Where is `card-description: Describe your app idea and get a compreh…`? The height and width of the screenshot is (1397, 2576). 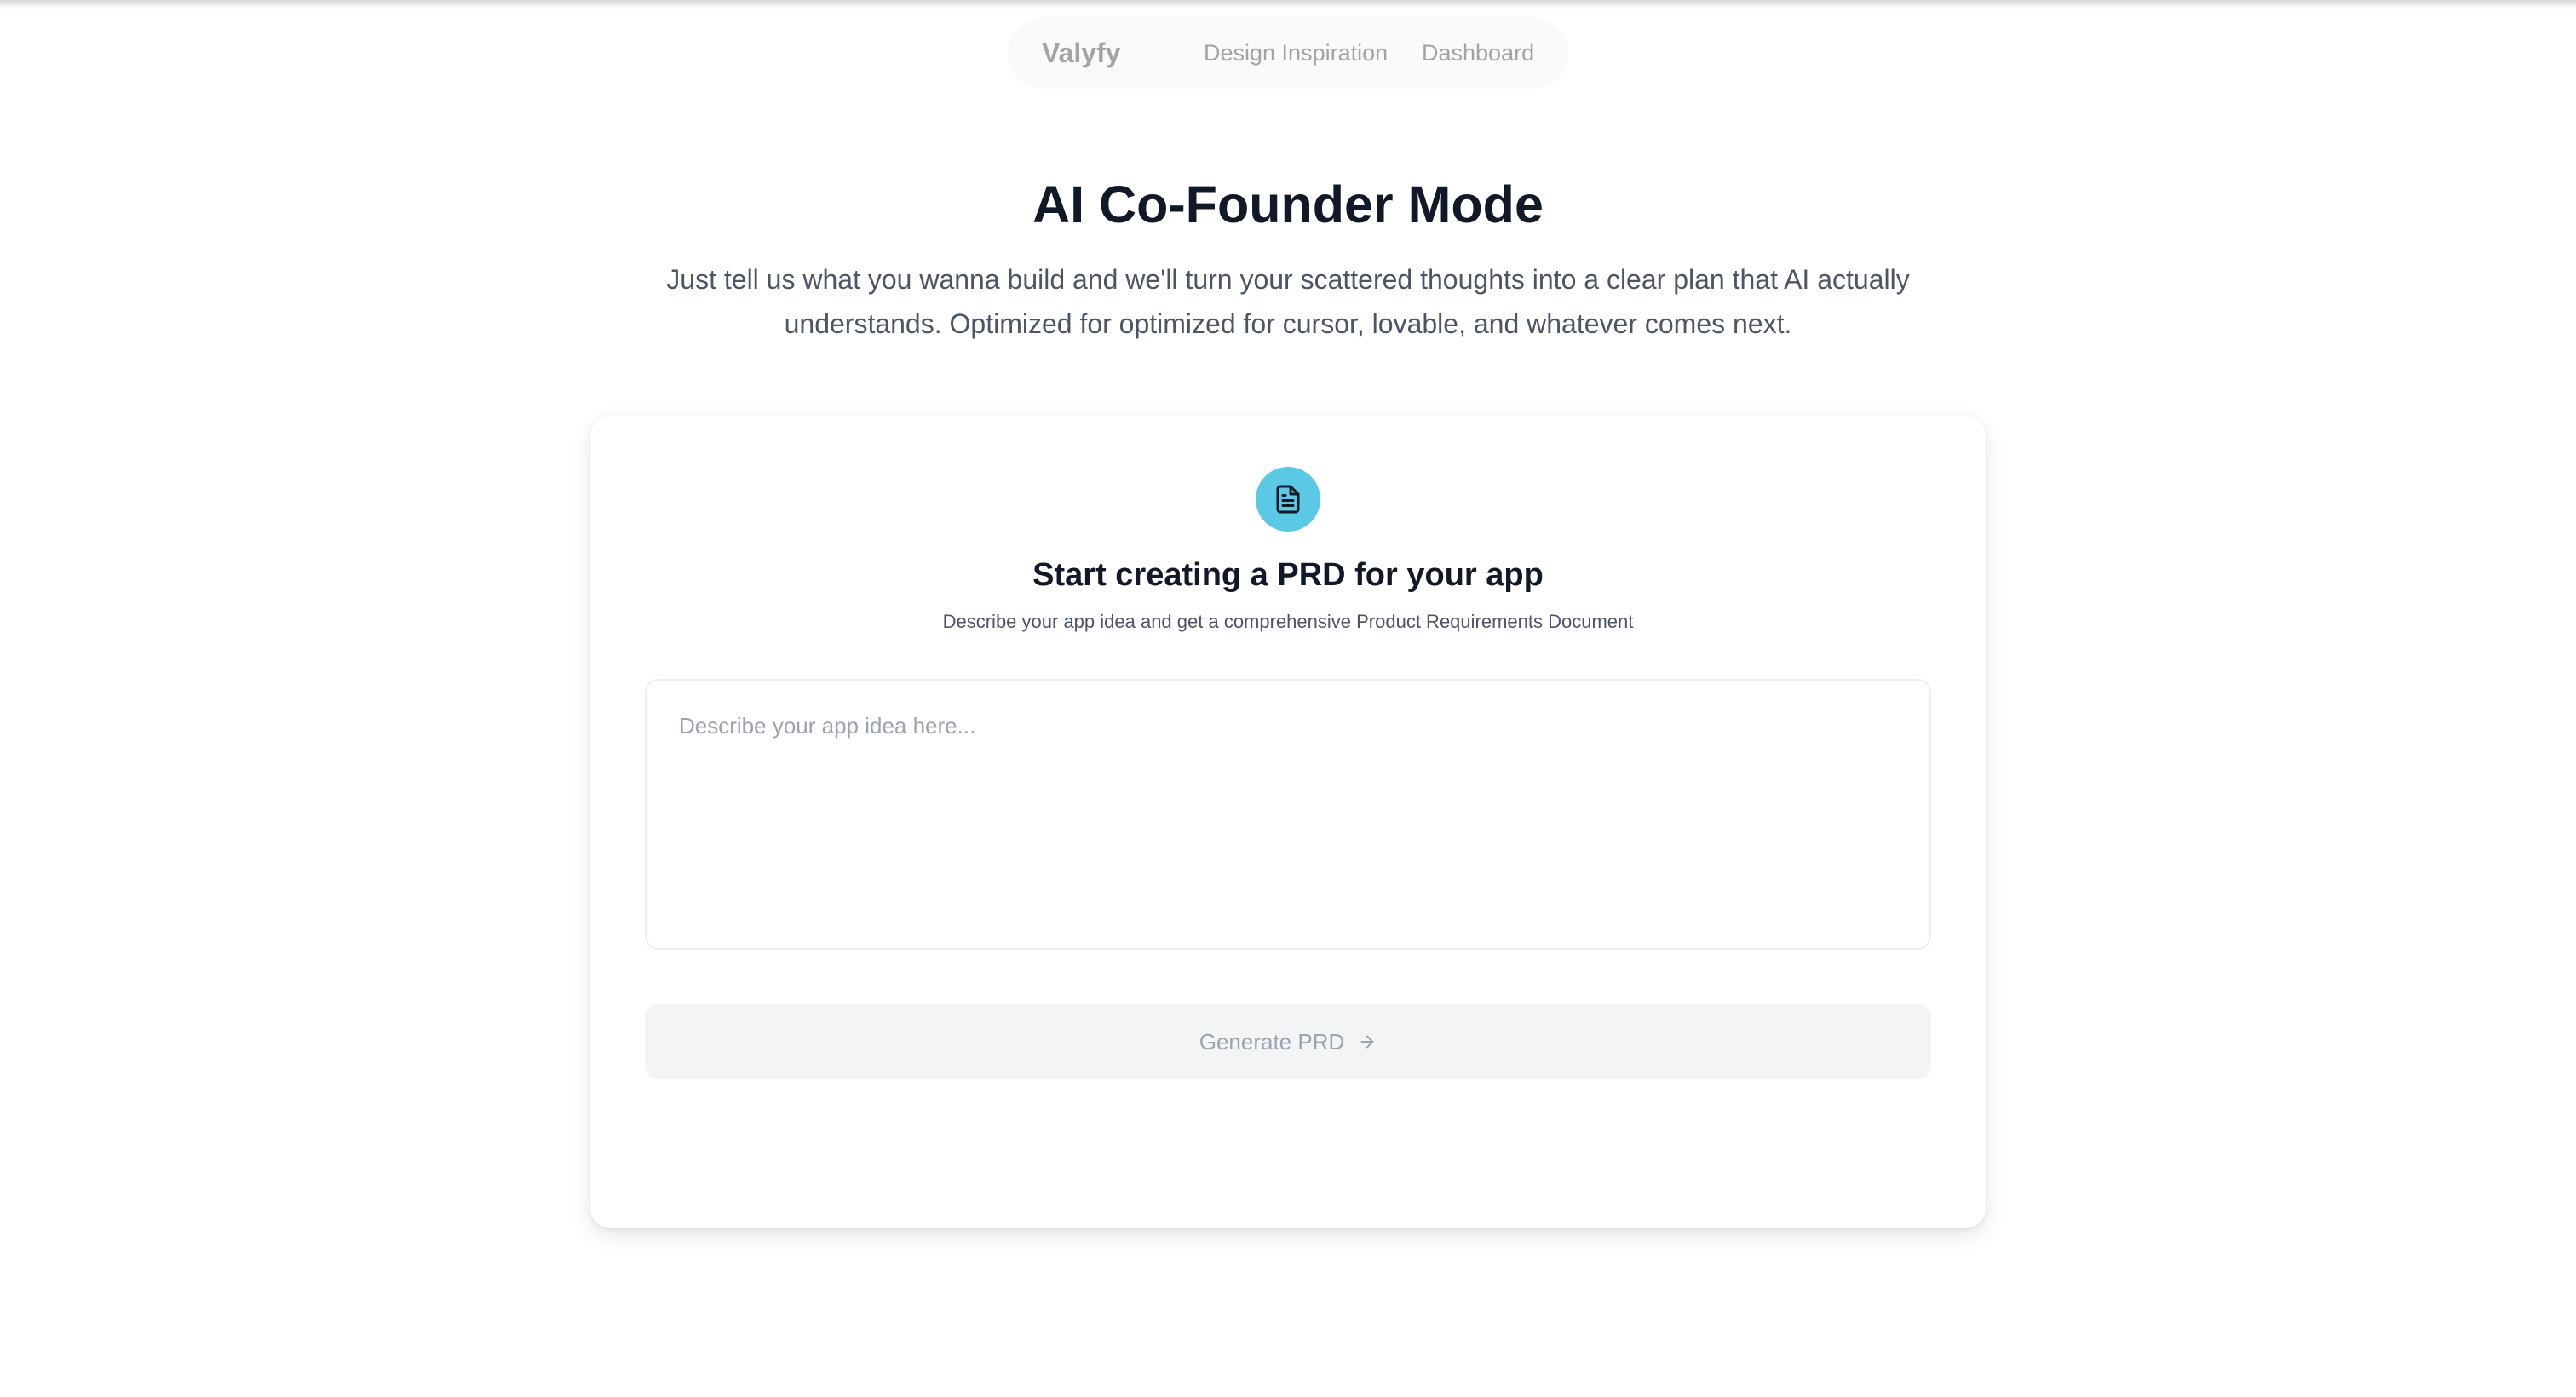 card-description: Describe your app idea and get a compreh… is located at coordinates (1288, 622).